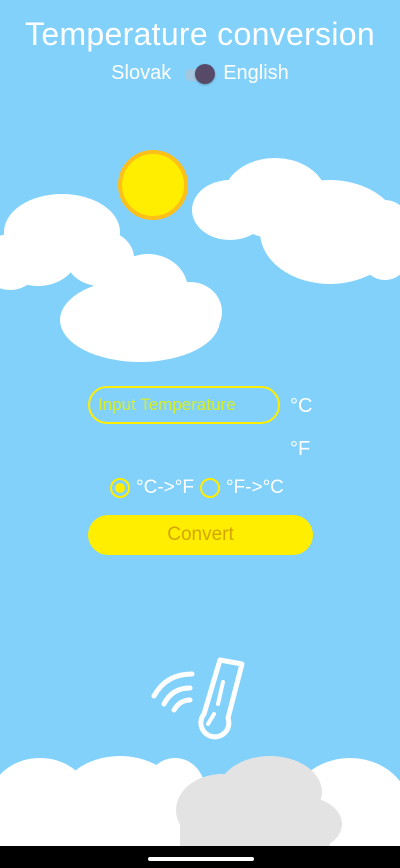 This screenshot has height=868, width=400. I want to click on page-title: Temperature conversion, so click(200, 34).